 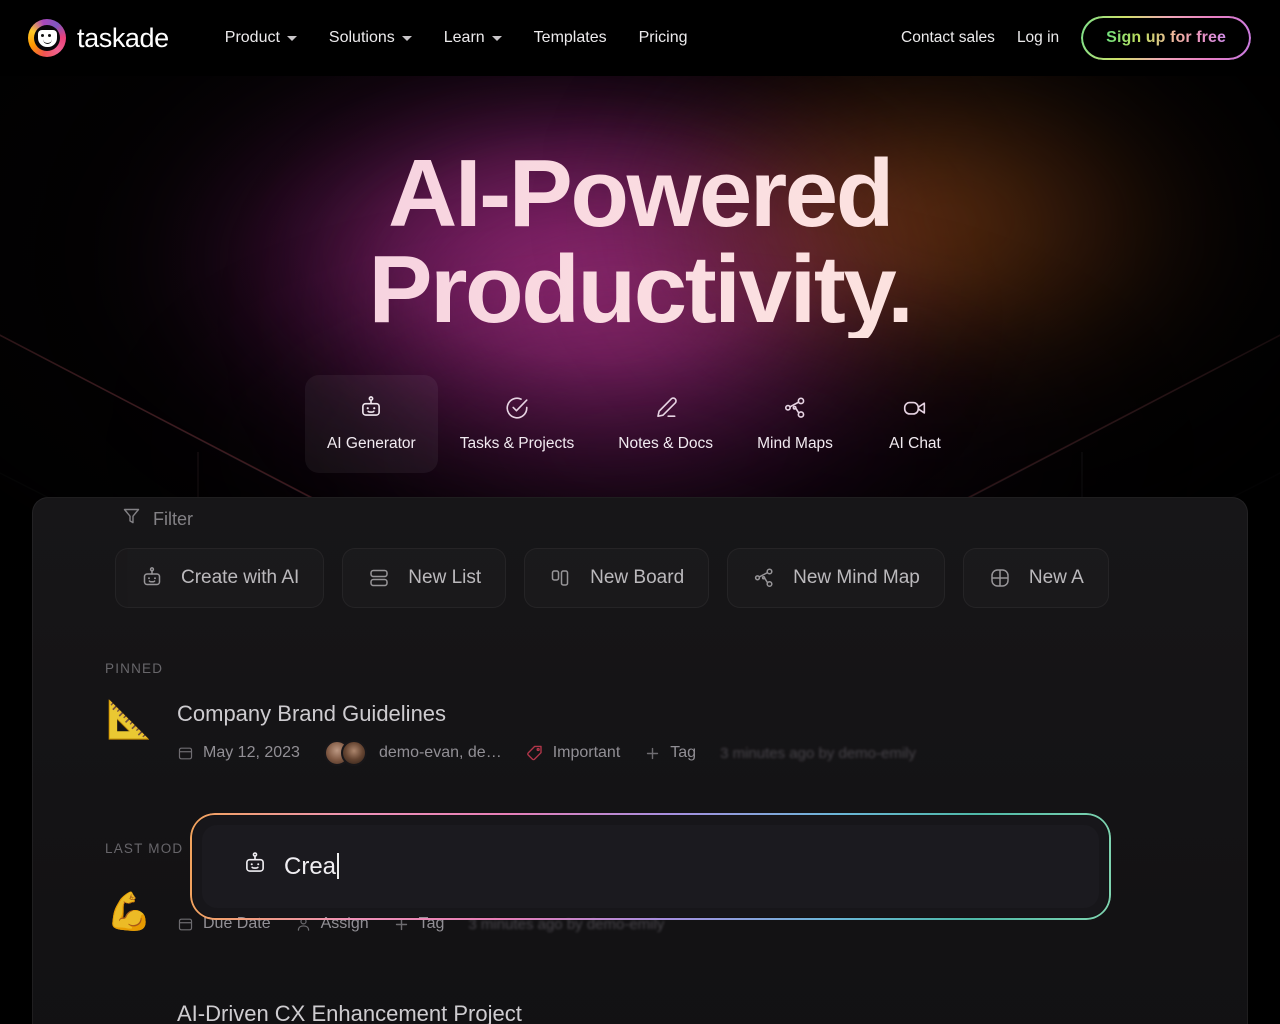 What do you see at coordinates (517, 424) in the screenshot?
I see `tab-tasks-projects: Tasks & Projects` at bounding box center [517, 424].